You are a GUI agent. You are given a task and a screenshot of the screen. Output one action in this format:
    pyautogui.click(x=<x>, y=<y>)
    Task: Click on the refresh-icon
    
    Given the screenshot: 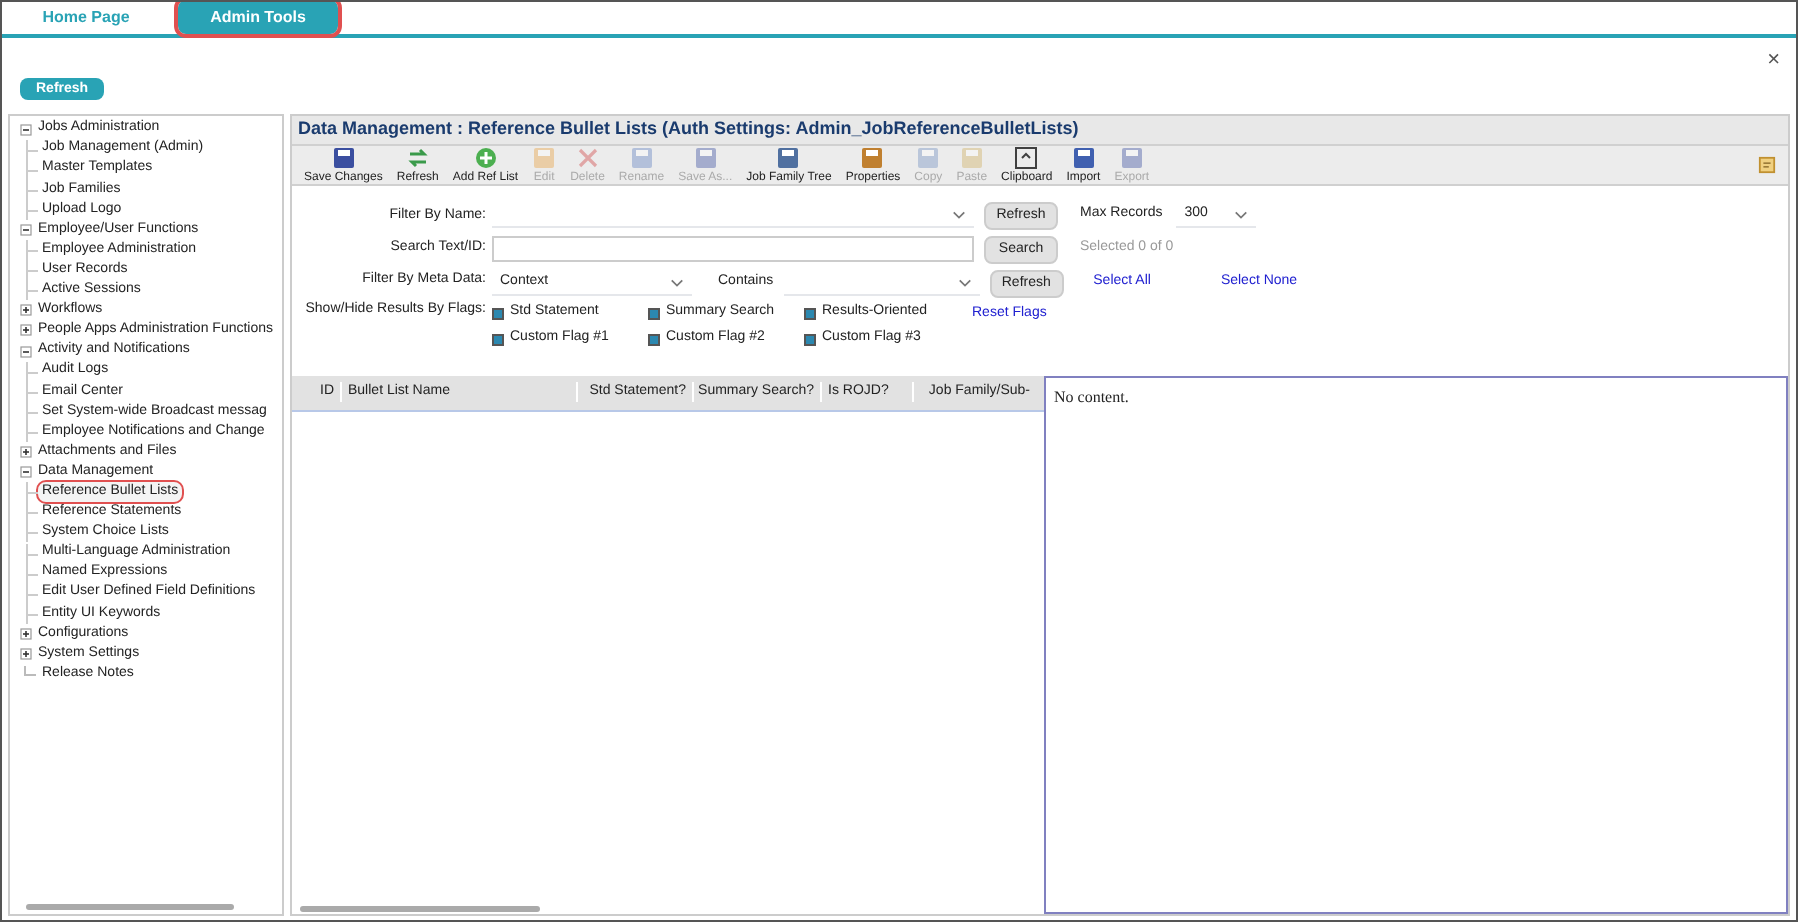 What is the action you would take?
    pyautogui.click(x=417, y=157)
    